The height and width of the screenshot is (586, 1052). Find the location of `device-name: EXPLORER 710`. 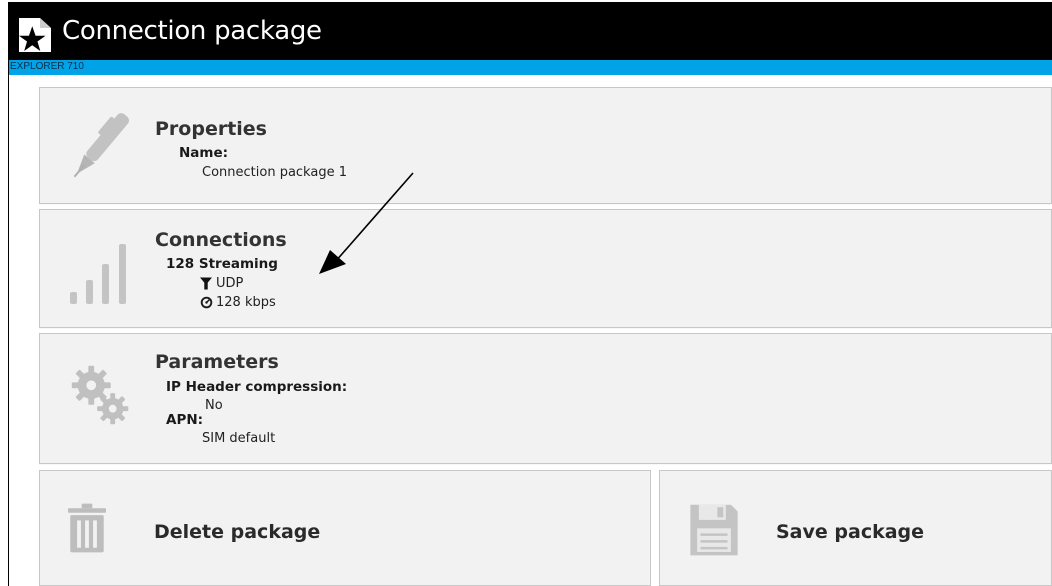

device-name: EXPLORER 710 is located at coordinates (47, 66).